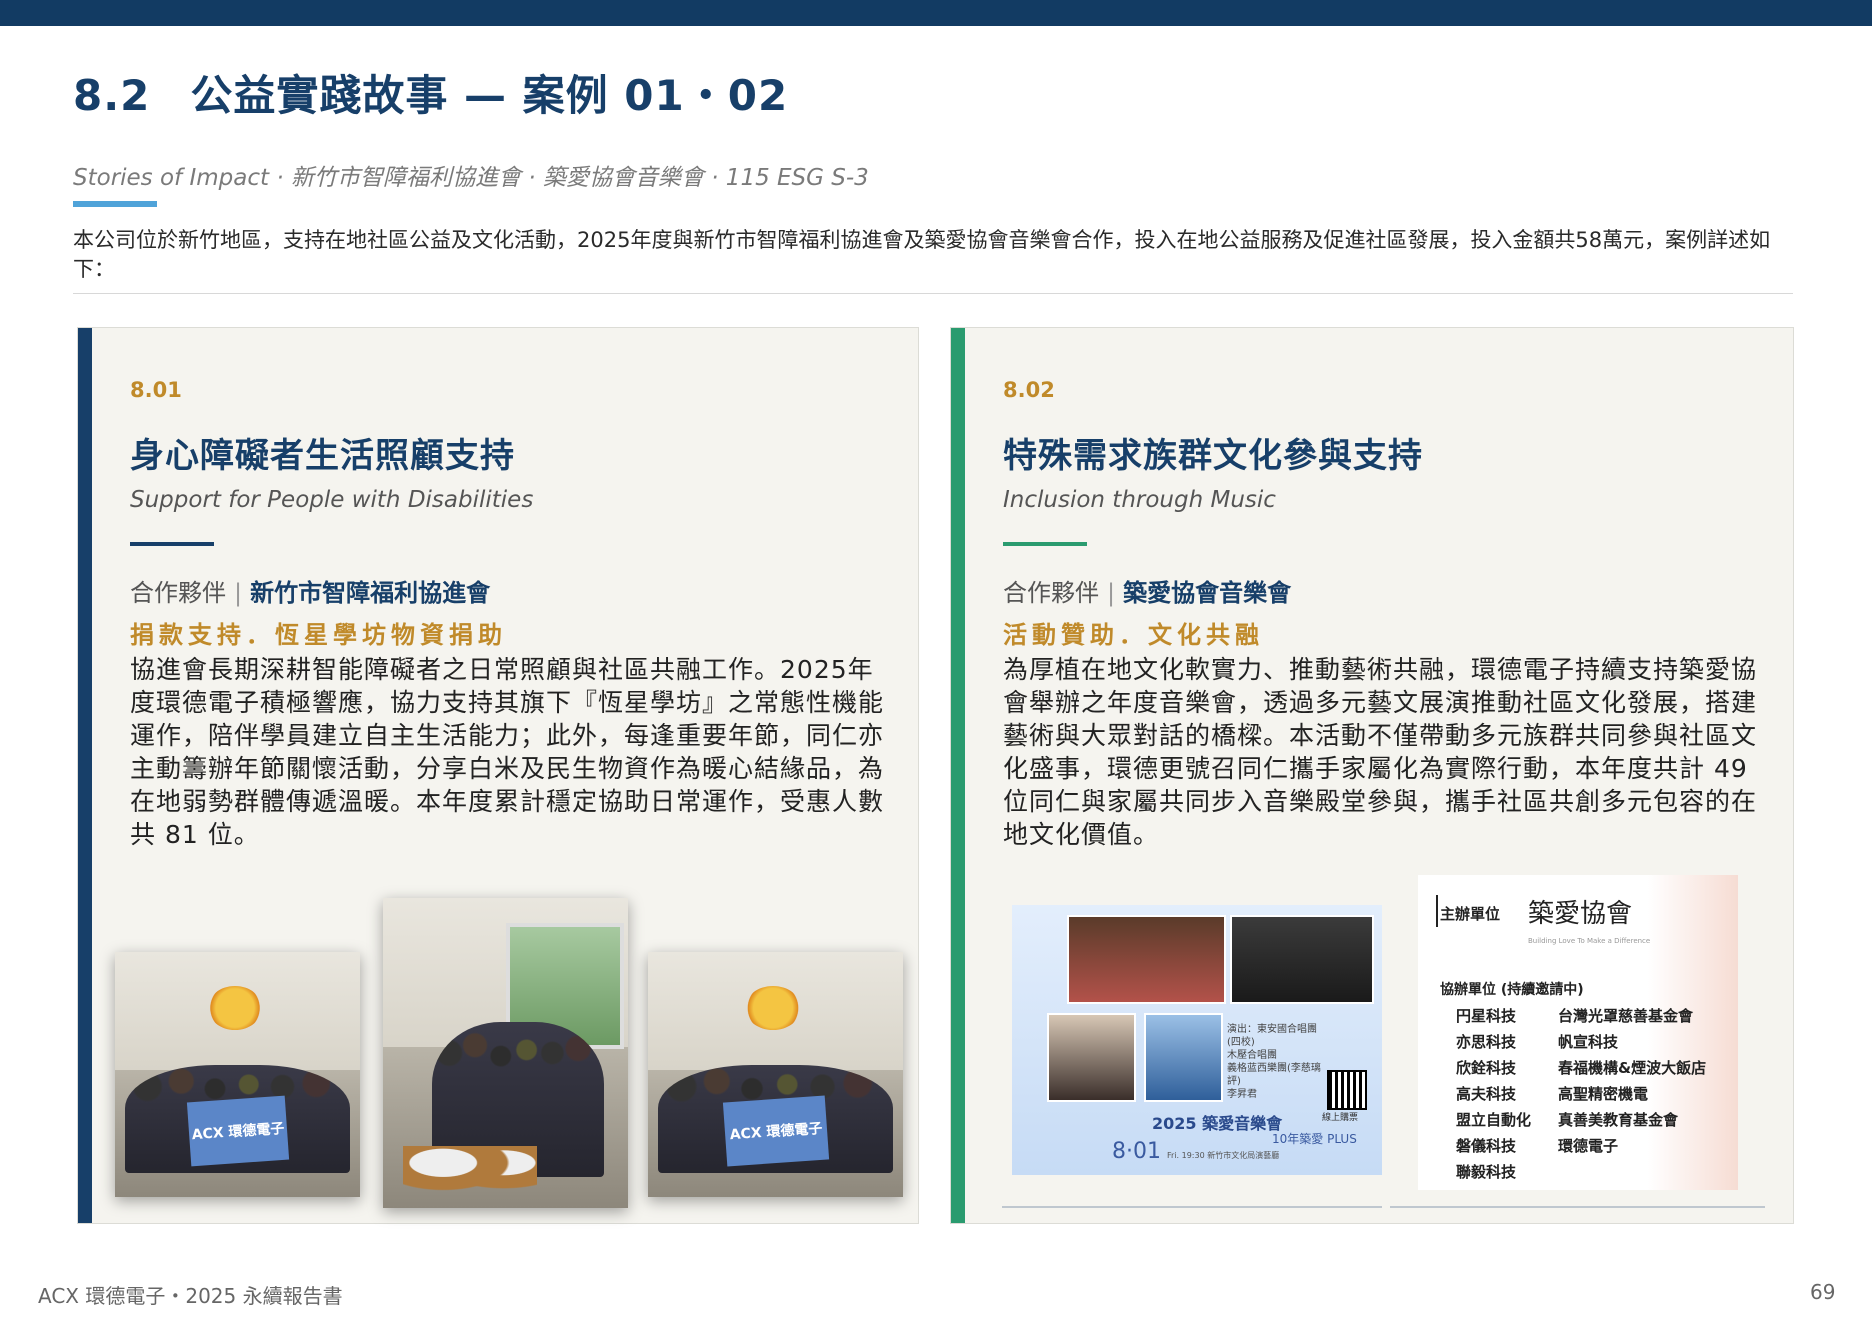 The width and height of the screenshot is (1872, 1331). Describe the element at coordinates (933, 293) in the screenshot. I see `intro-divider` at that location.